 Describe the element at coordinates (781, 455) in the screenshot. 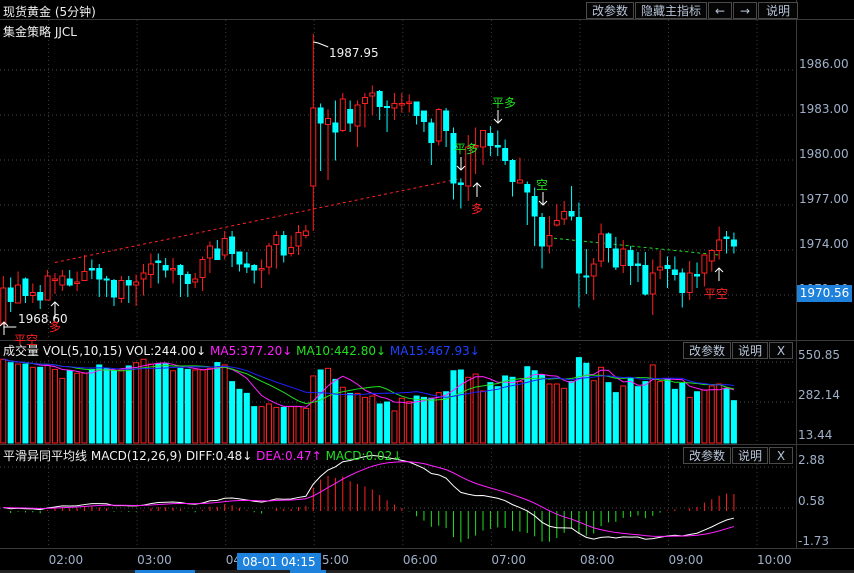

I see `macd-close-button: X` at that location.